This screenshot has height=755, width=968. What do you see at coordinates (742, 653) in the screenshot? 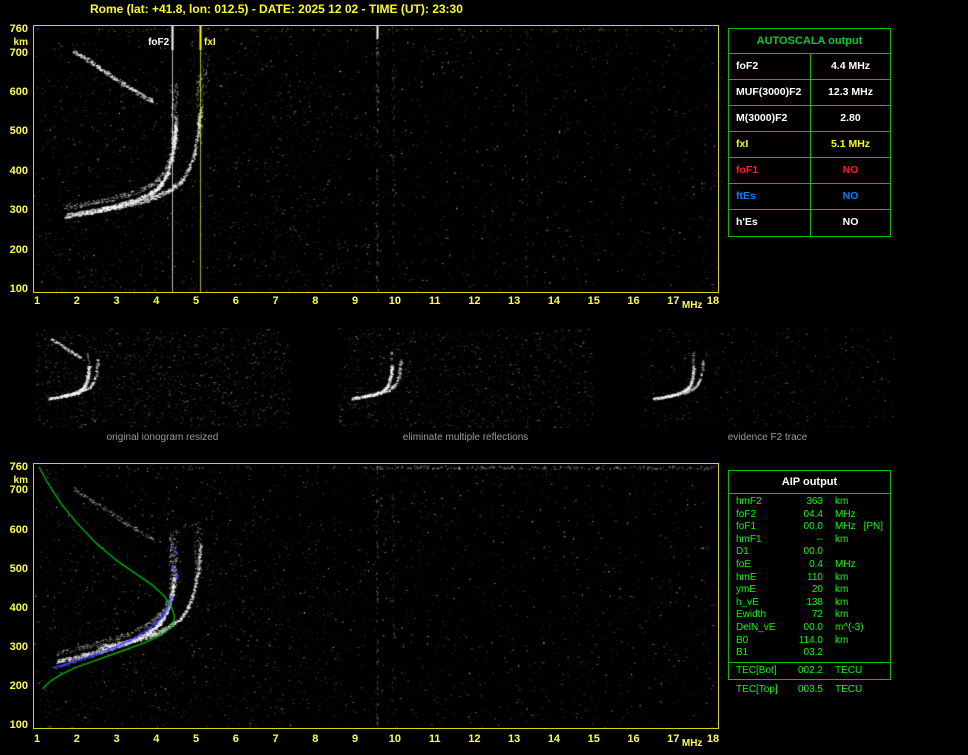
I see `param-label: B1` at bounding box center [742, 653].